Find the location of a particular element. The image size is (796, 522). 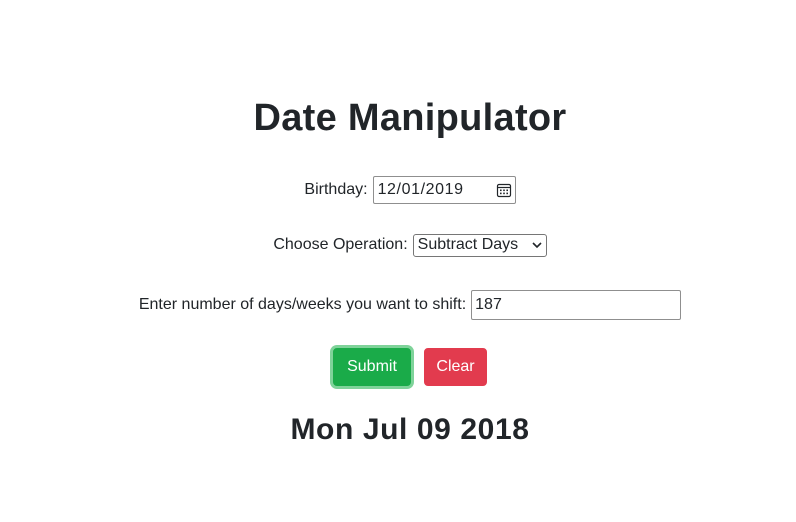

submit-button: Submit is located at coordinates (372, 367).